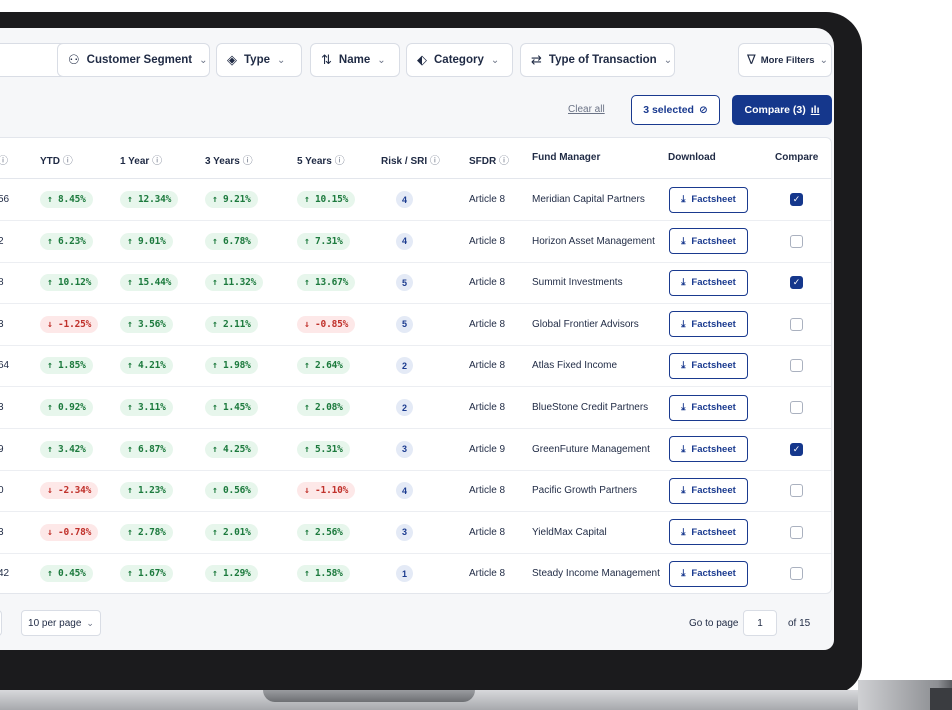 The height and width of the screenshot is (710, 952). Describe the element at coordinates (404, 324) in the screenshot. I see `risk-badge: 5` at that location.